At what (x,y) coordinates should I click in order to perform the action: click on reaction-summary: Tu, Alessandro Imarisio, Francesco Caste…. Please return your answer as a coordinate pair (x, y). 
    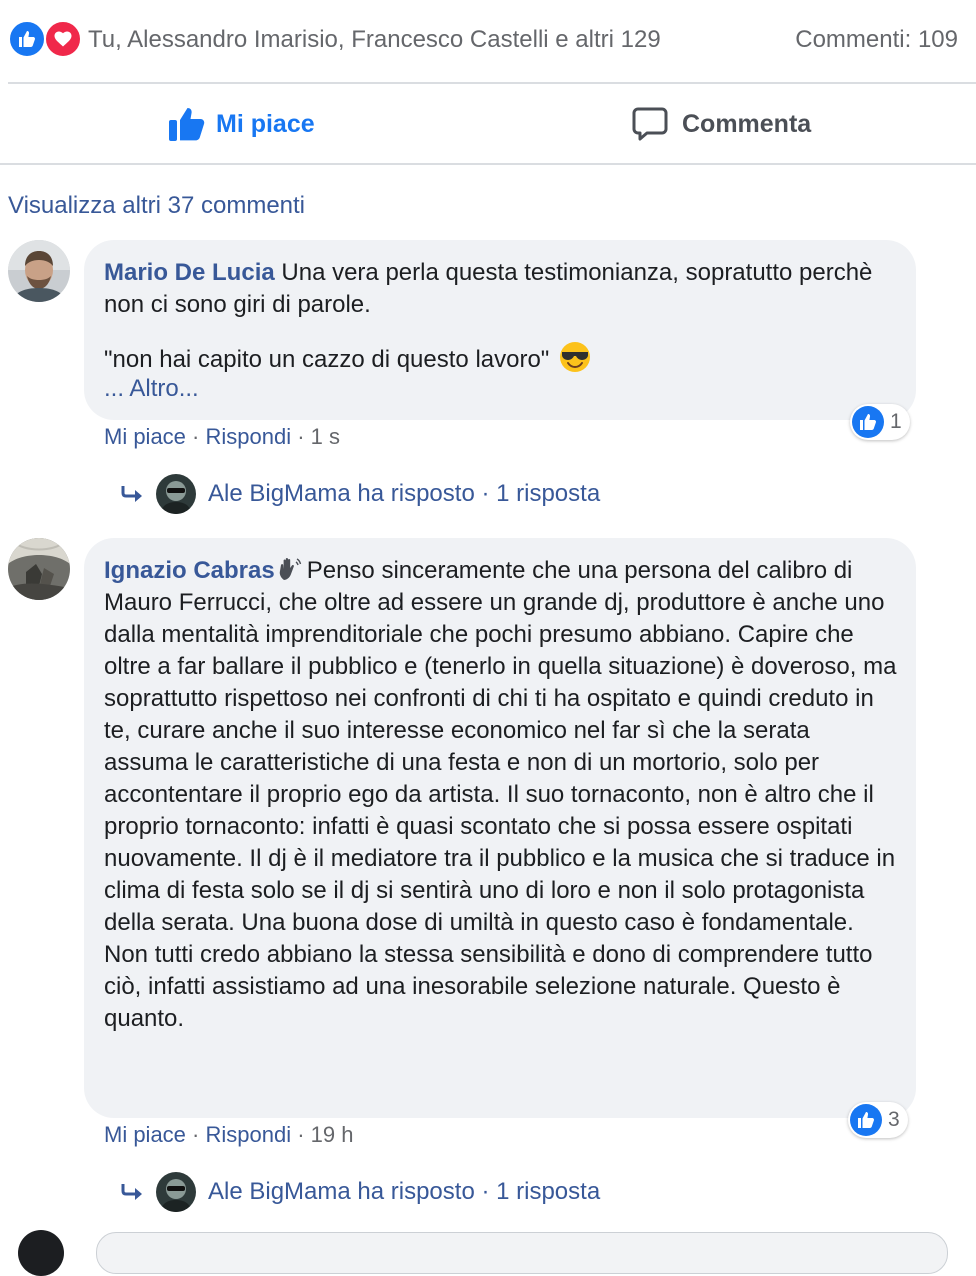
    Looking at the image, I should click on (488, 41).